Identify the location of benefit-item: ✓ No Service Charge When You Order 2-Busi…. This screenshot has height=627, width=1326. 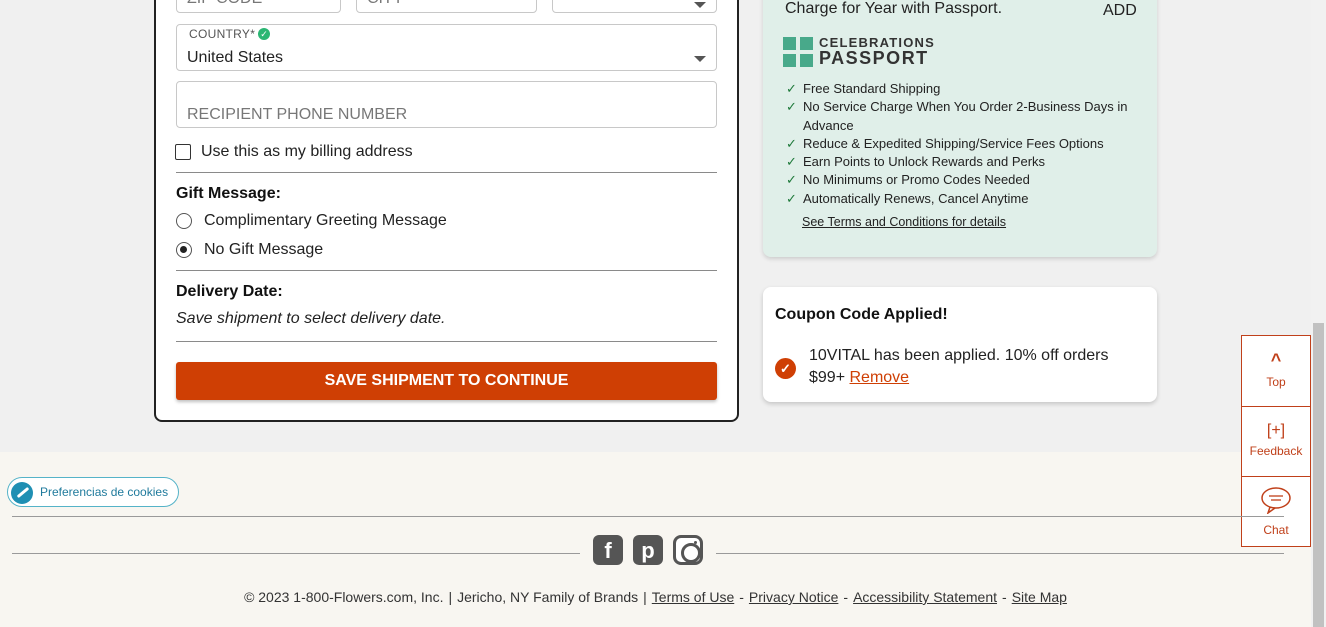
(957, 116).